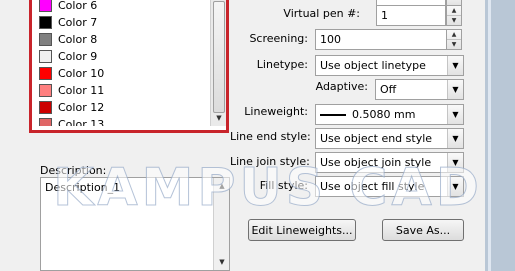 This screenshot has height=271, width=515. I want to click on linetype-select: Use object linetype ▼, so click(389, 65).